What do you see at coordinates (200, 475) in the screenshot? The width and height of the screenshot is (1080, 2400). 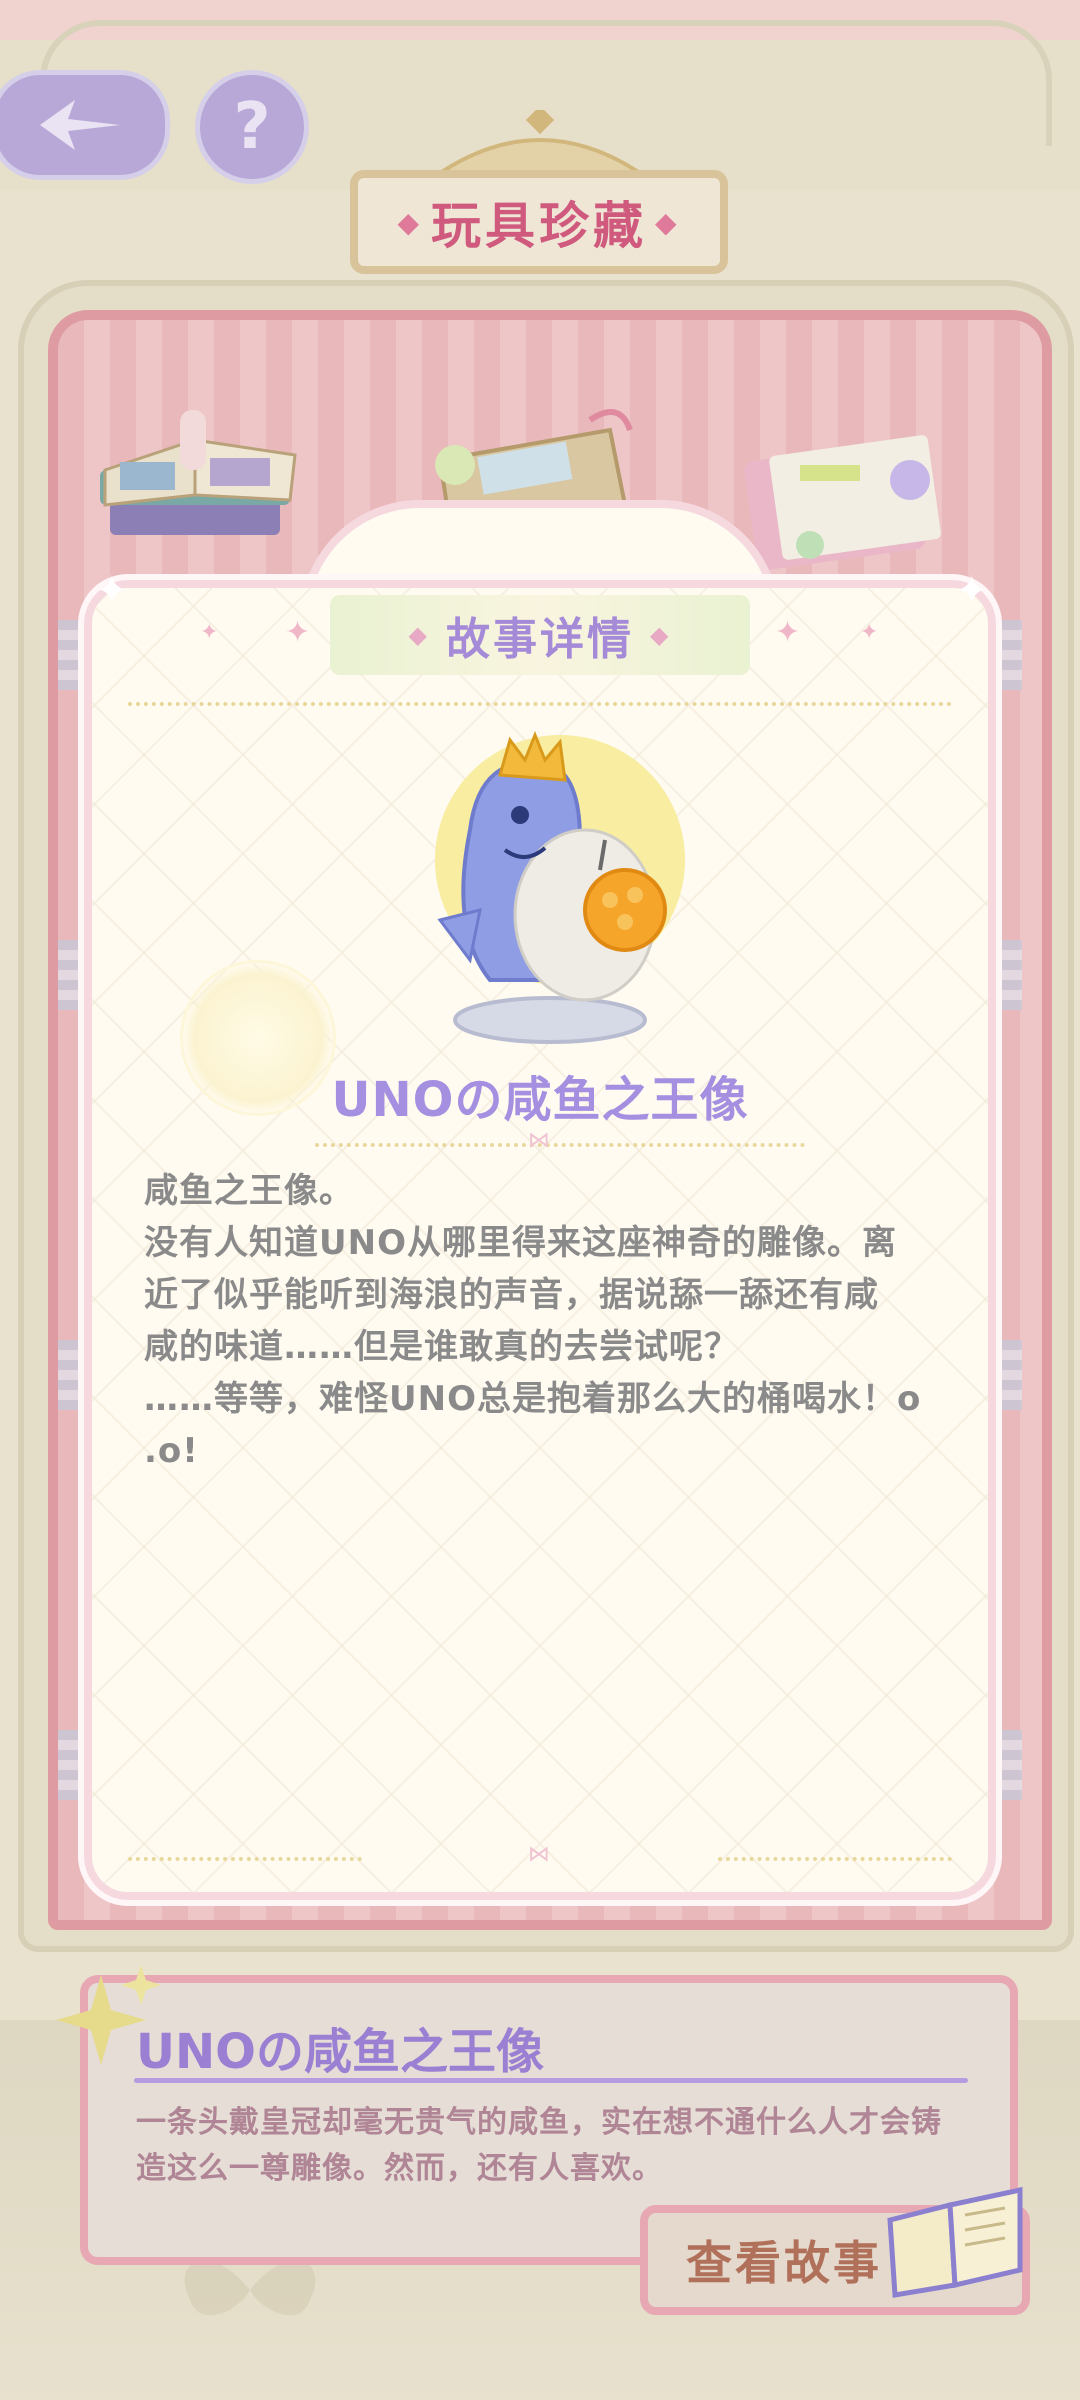 I see `storybook-toy-icon` at bounding box center [200, 475].